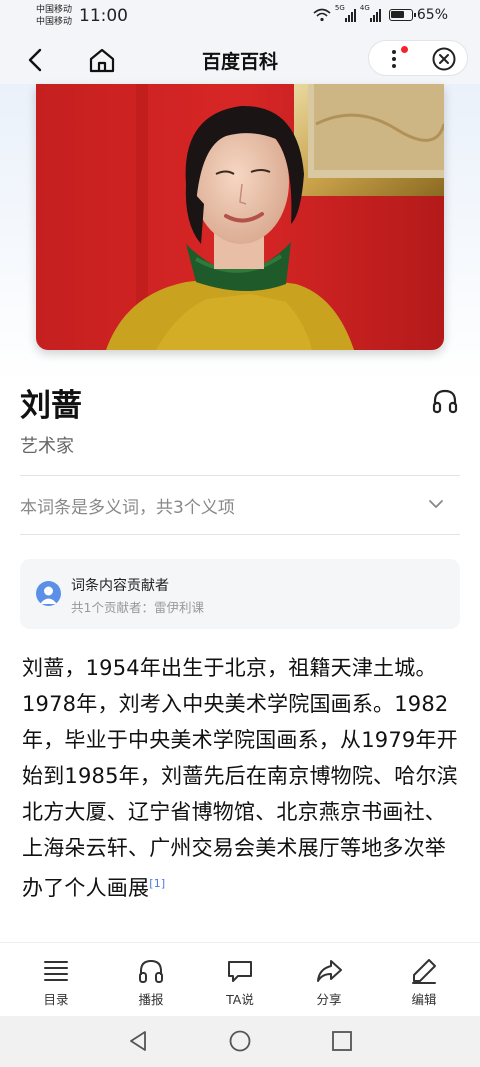  Describe the element at coordinates (127, 505) in the screenshot. I see `polysemy-note: 本词条是多义词，共3个义项` at that location.